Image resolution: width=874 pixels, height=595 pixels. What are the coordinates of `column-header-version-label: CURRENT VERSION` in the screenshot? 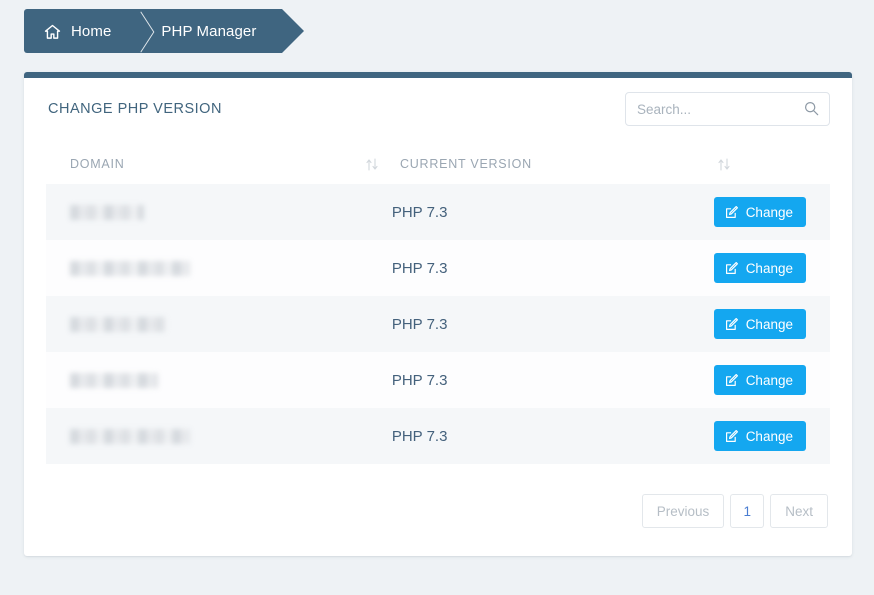 It's located at (466, 164).